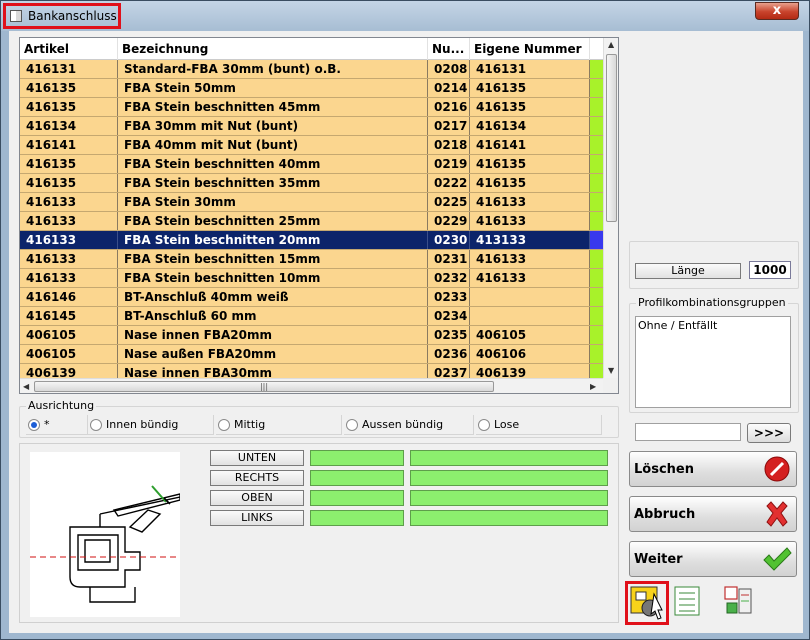 The image size is (810, 640). Describe the element at coordinates (311, 335) in the screenshot. I see `table-row: 406105 Nase innen FBA20mm 0235 406105` at that location.